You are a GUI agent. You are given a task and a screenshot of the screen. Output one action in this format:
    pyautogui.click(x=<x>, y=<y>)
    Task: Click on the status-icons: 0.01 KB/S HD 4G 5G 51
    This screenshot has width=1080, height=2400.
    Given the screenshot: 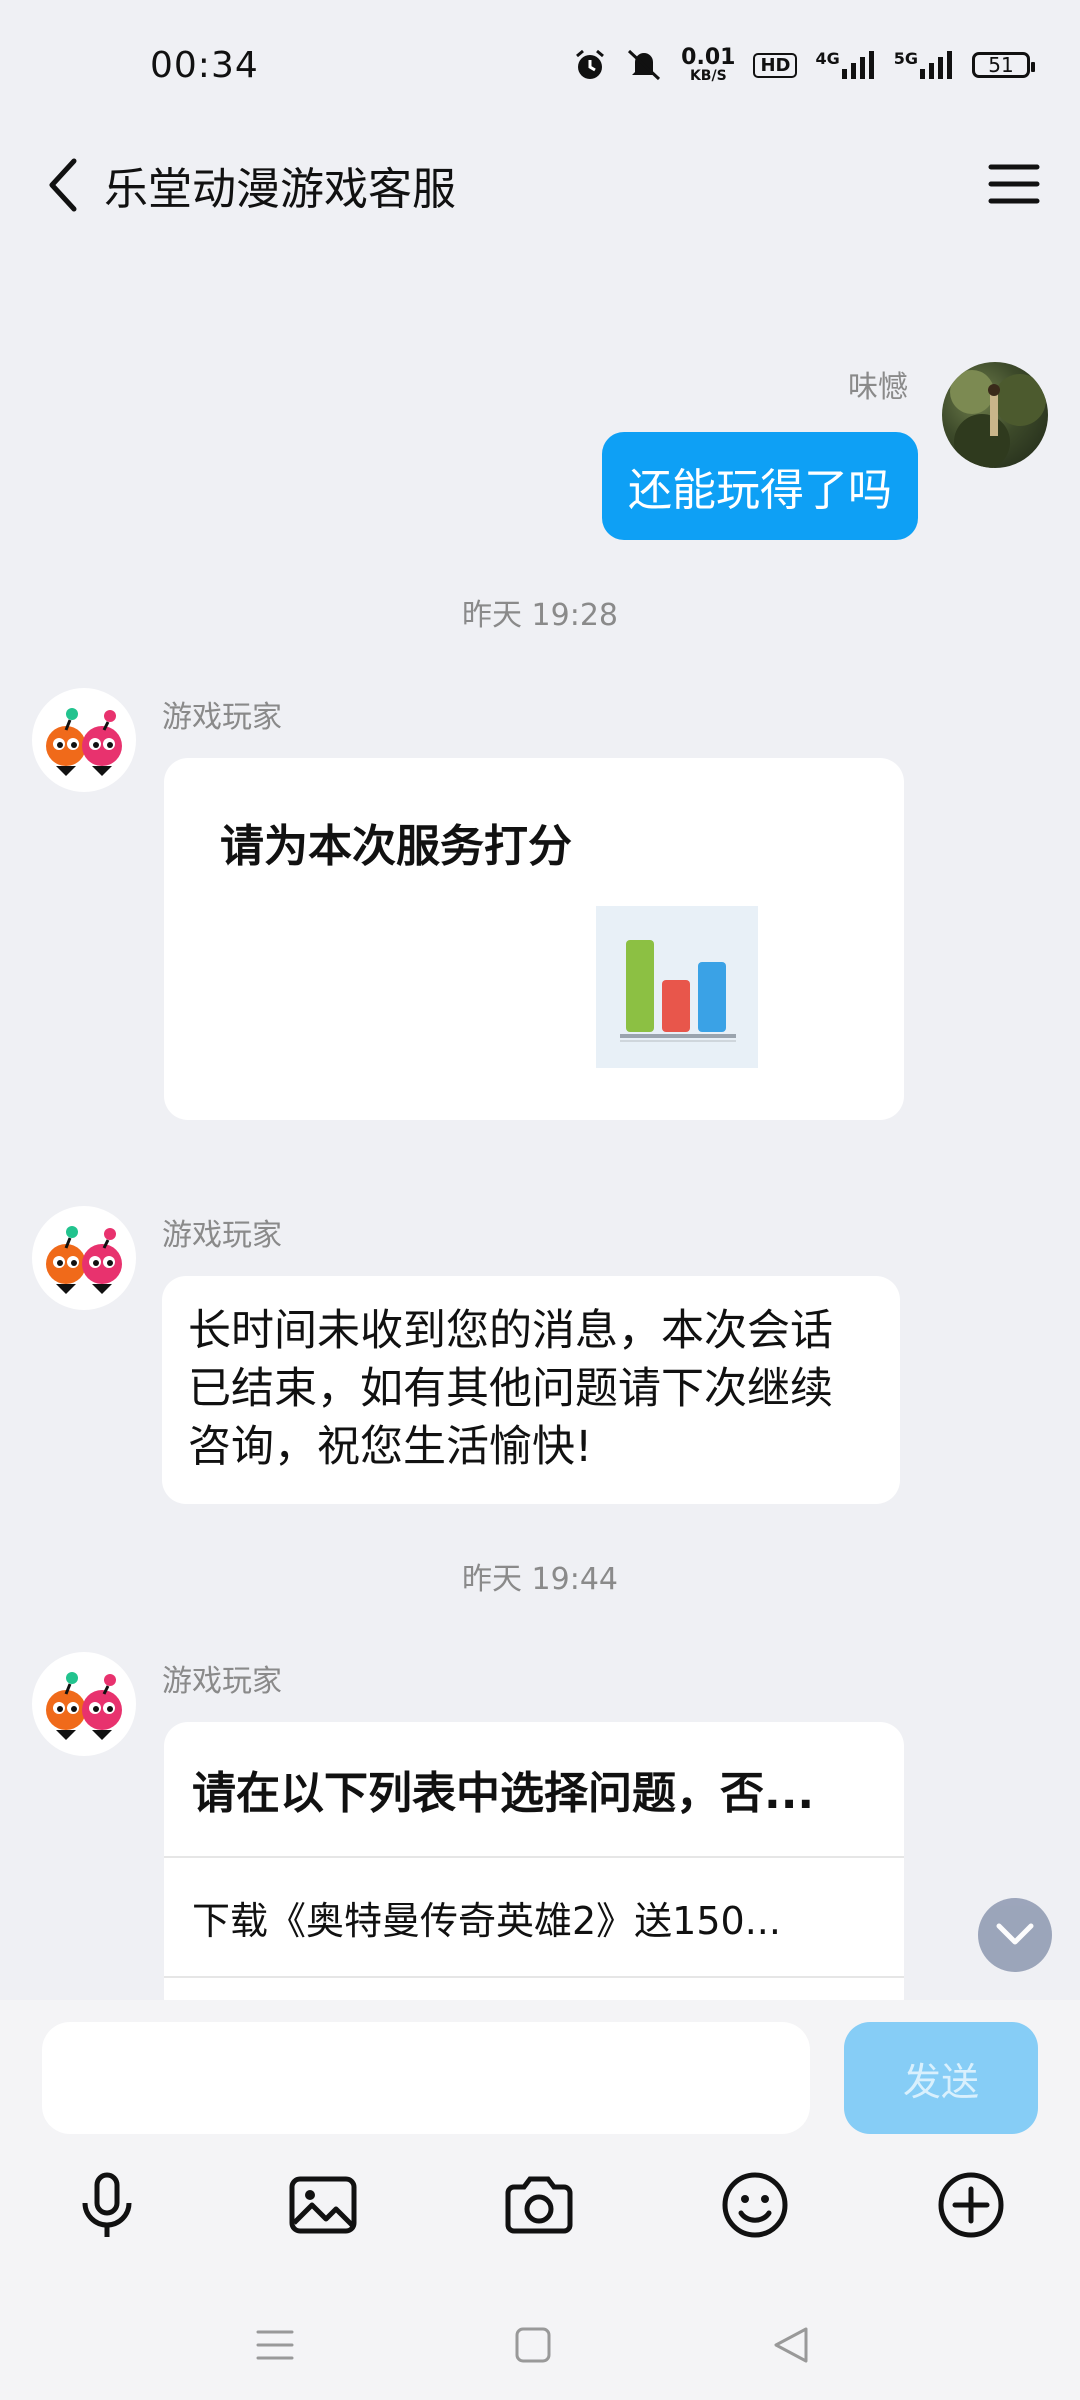 What is the action you would take?
    pyautogui.click(x=804, y=64)
    